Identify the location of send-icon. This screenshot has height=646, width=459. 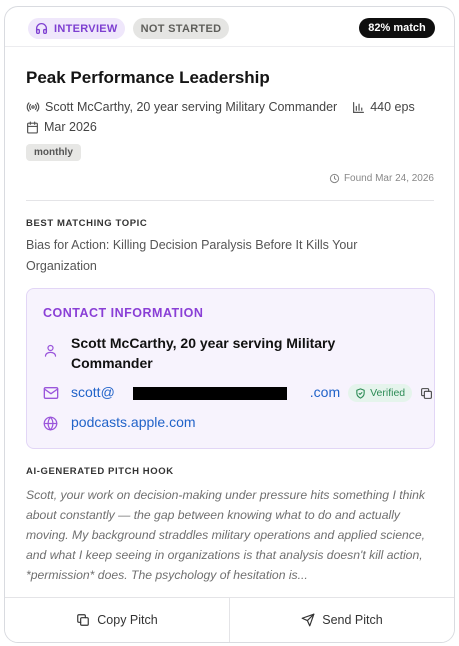
(308, 620).